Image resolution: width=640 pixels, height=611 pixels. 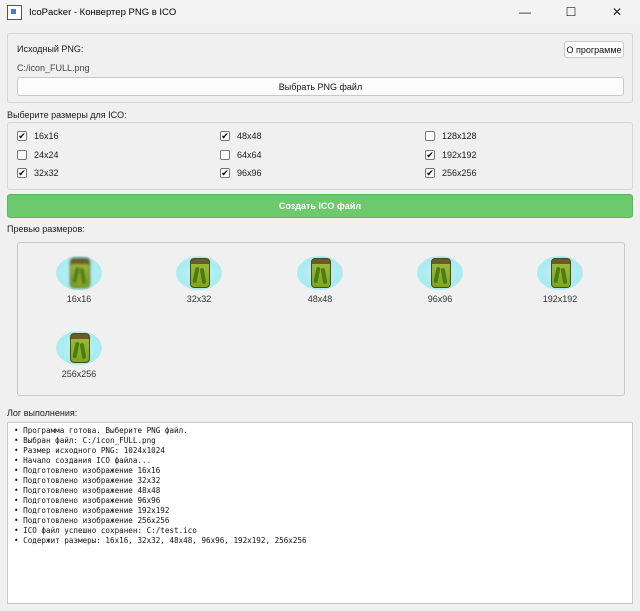 What do you see at coordinates (85, 440) in the screenshot?
I see `log-line: • Выбран файл: C:/icon_FULL.png` at bounding box center [85, 440].